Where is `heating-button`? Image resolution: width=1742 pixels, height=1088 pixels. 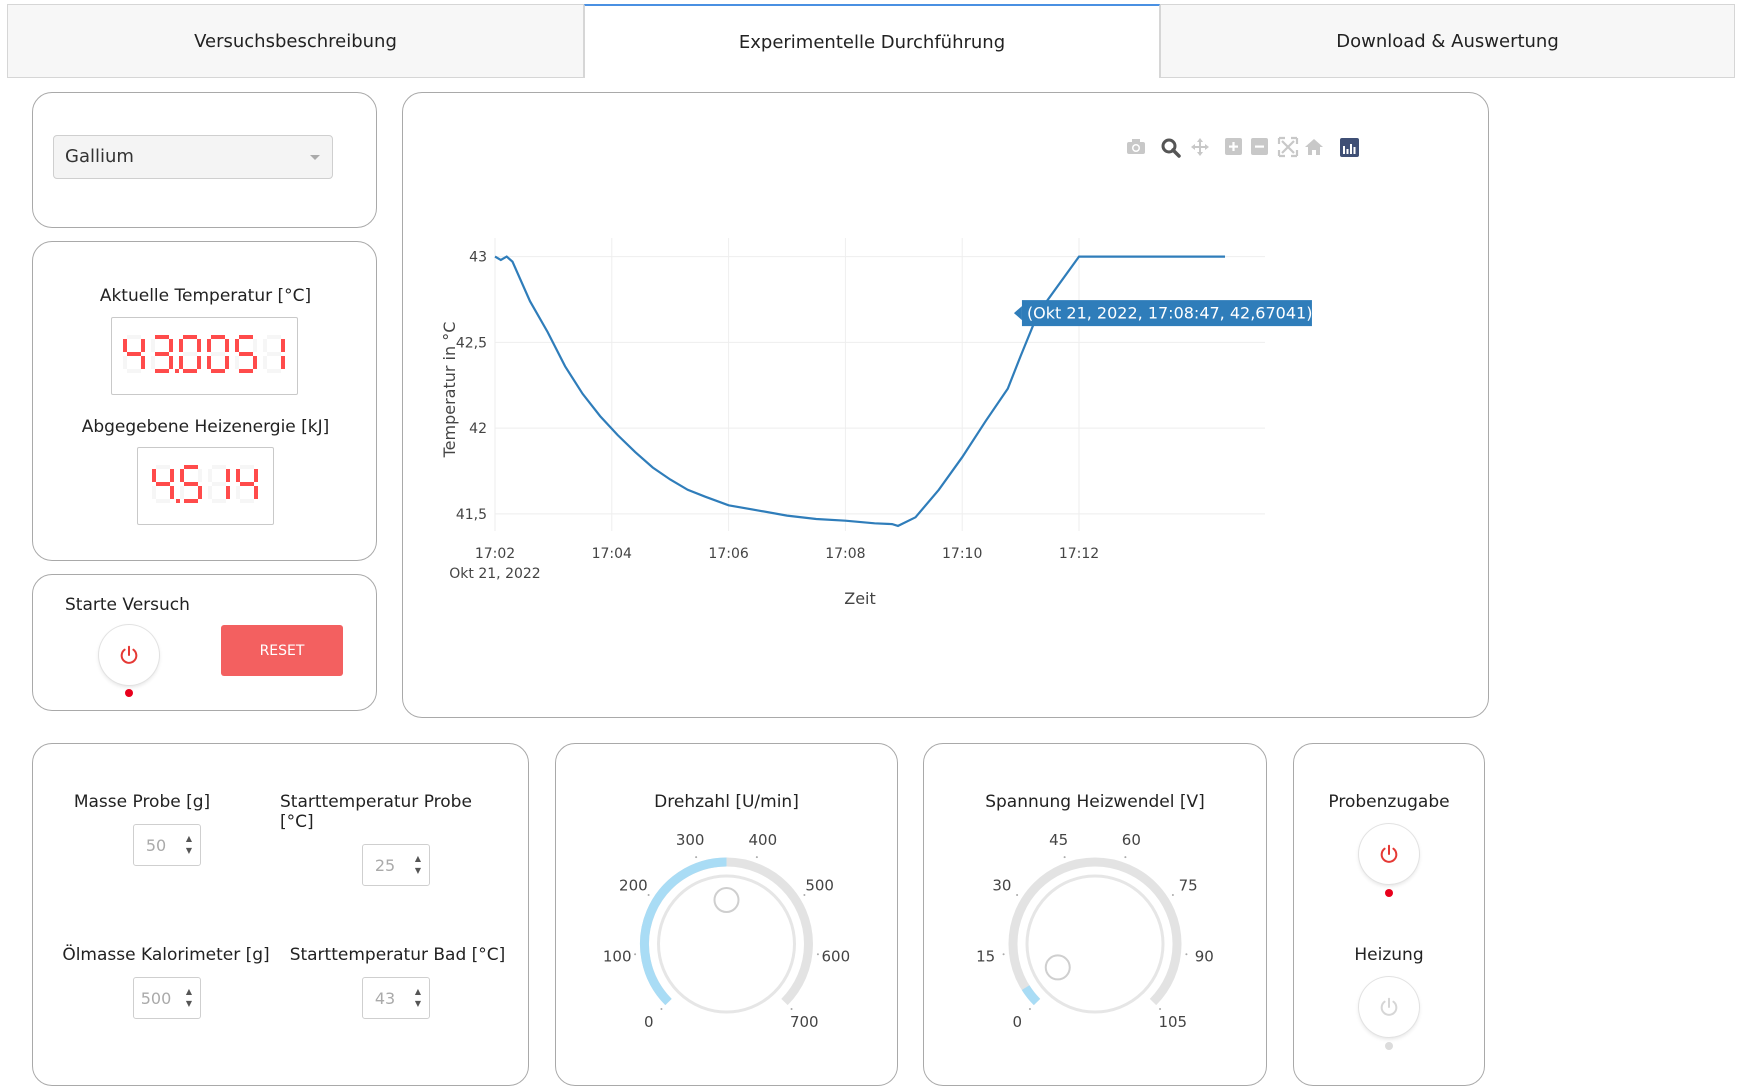
heating-button is located at coordinates (1389, 1007).